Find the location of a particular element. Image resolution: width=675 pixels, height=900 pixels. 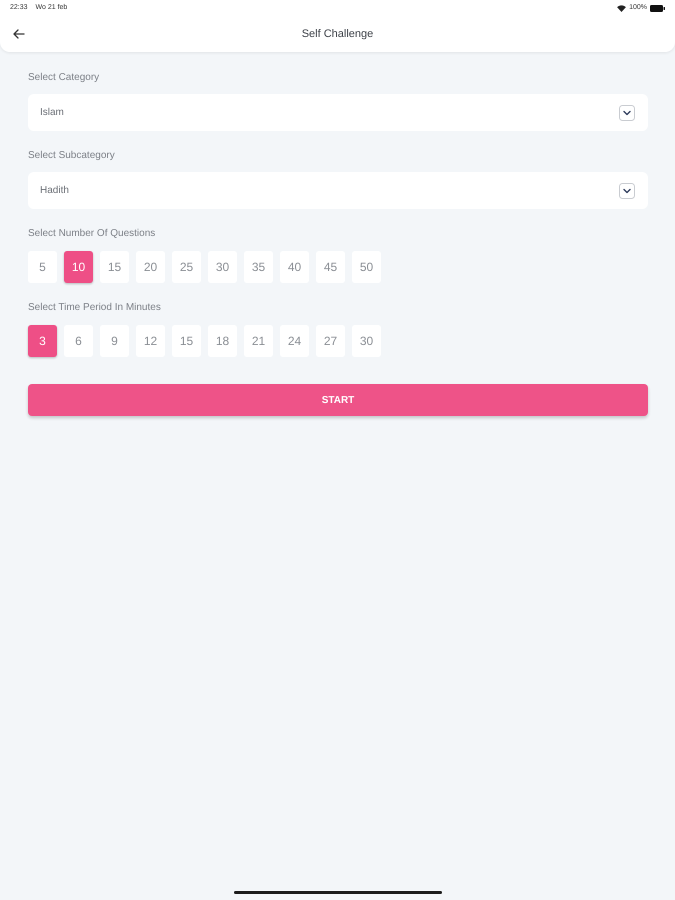

option-chip: 9 is located at coordinates (114, 341).